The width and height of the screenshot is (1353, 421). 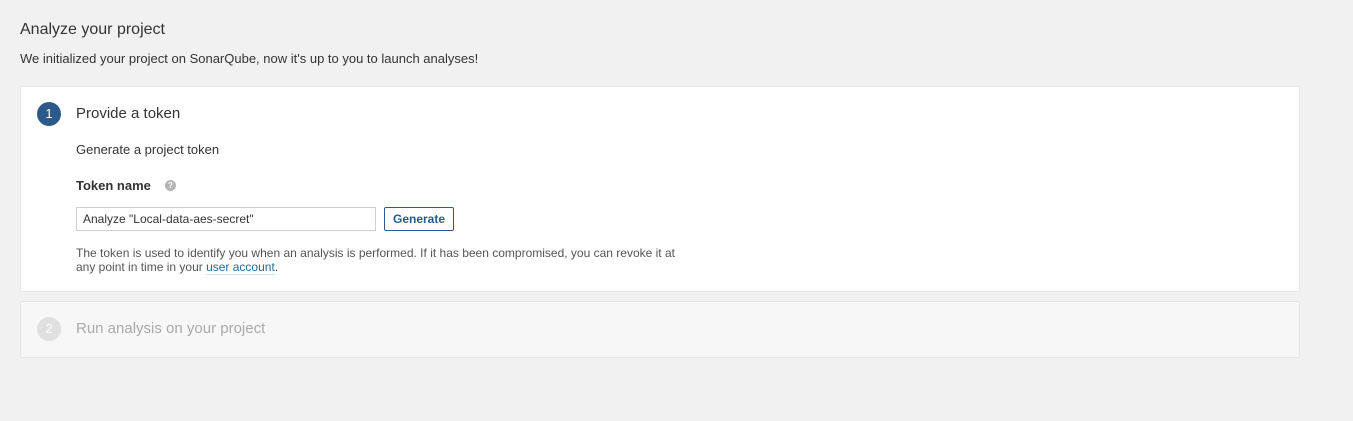 I want to click on token-name-input, so click(x=226, y=219).